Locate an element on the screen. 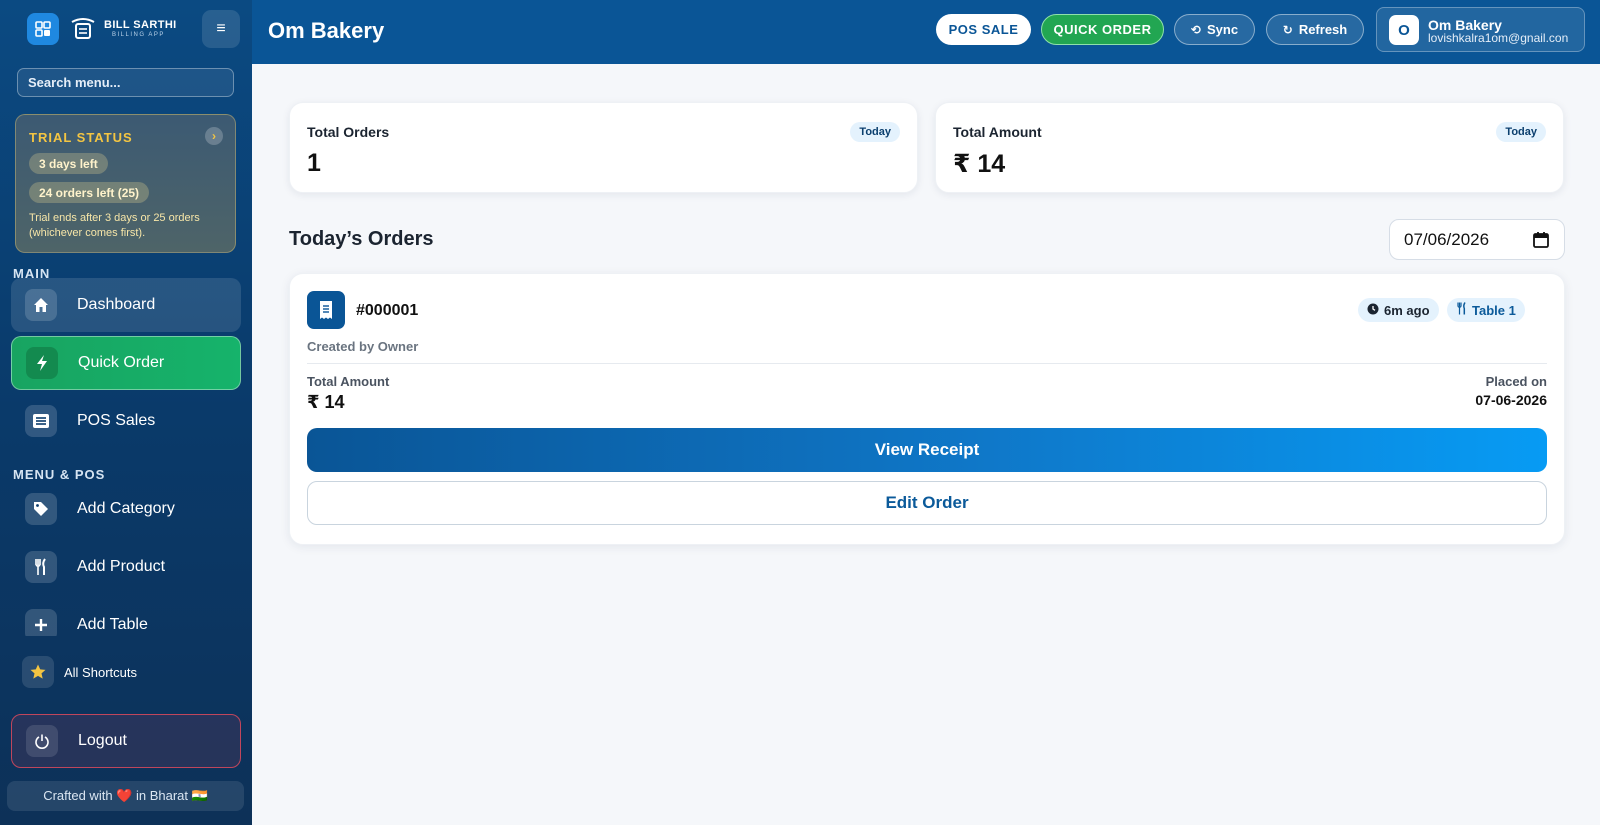 The height and width of the screenshot is (825, 1600). days-left-badge: 3 days left is located at coordinates (68, 163).